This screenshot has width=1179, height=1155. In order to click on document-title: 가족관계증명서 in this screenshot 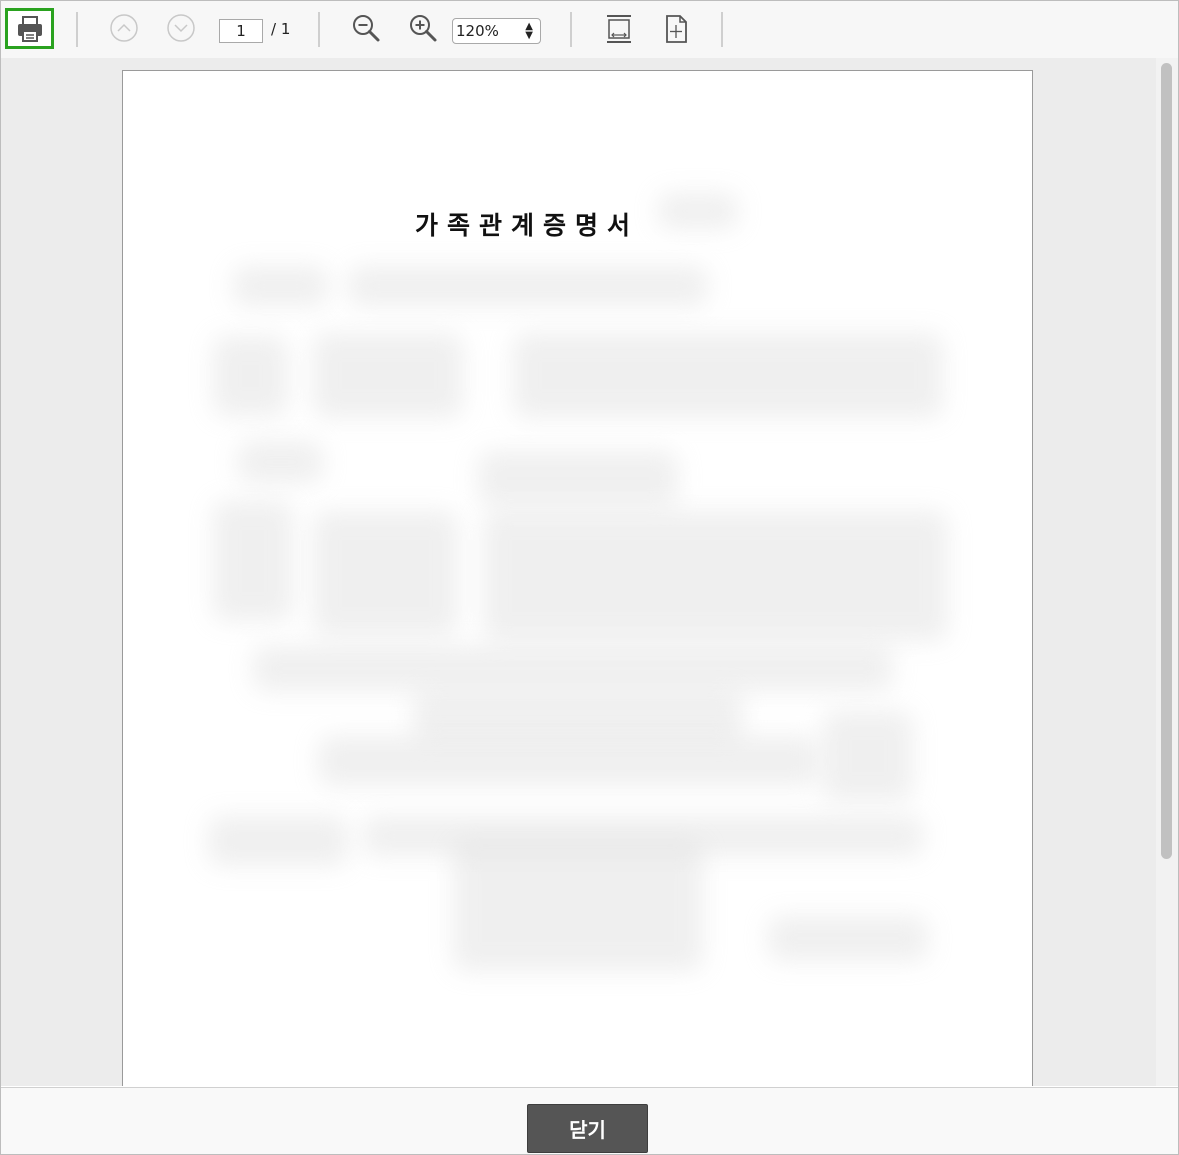, I will do `click(527, 225)`.